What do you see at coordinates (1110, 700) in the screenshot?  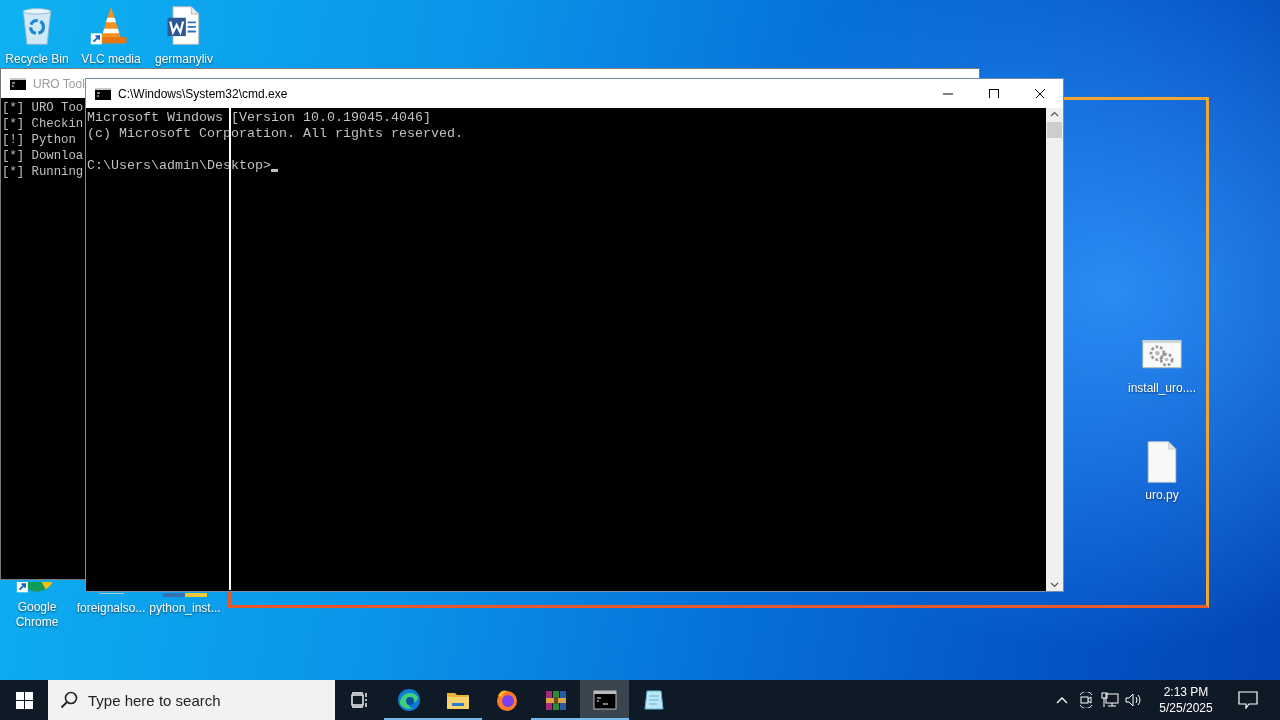 I see `network-icon` at bounding box center [1110, 700].